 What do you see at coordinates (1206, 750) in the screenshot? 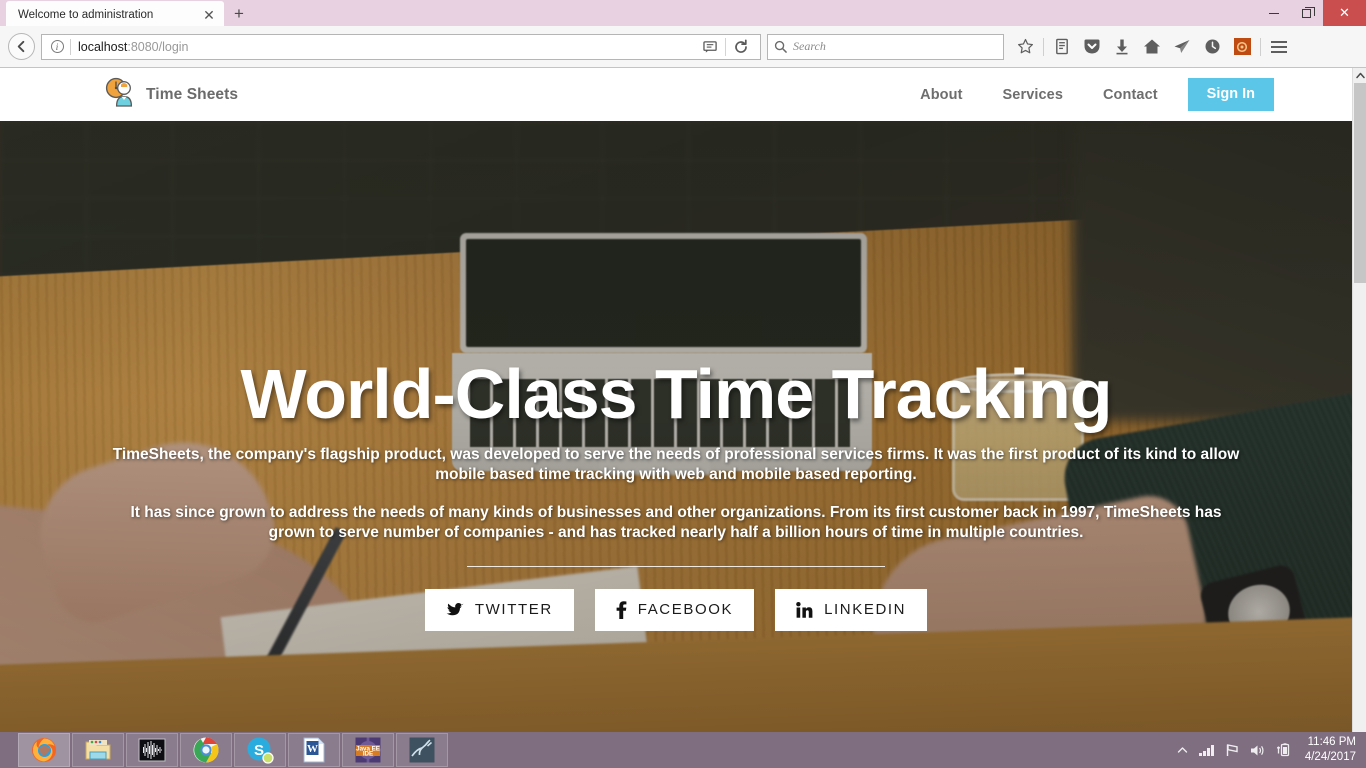
I see `network-signal-icon` at bounding box center [1206, 750].